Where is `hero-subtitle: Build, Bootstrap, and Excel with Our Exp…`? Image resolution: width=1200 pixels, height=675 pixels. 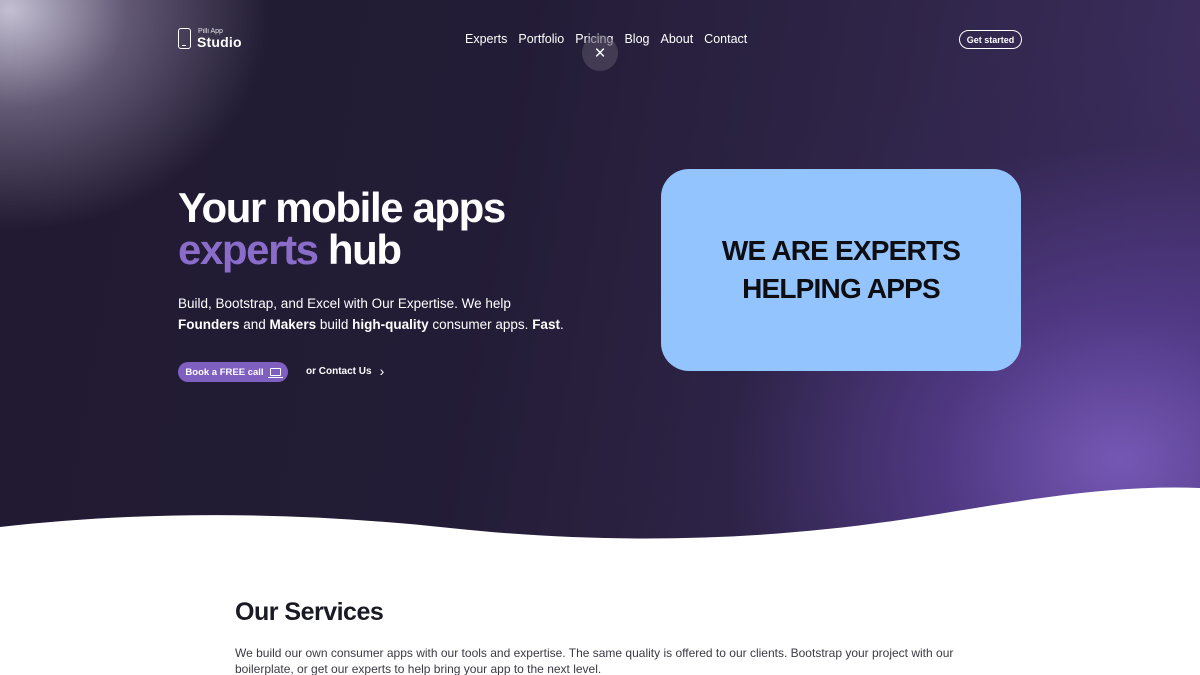
hero-subtitle: Build, Bootstrap, and Excel with Our Exp… is located at coordinates (388, 314).